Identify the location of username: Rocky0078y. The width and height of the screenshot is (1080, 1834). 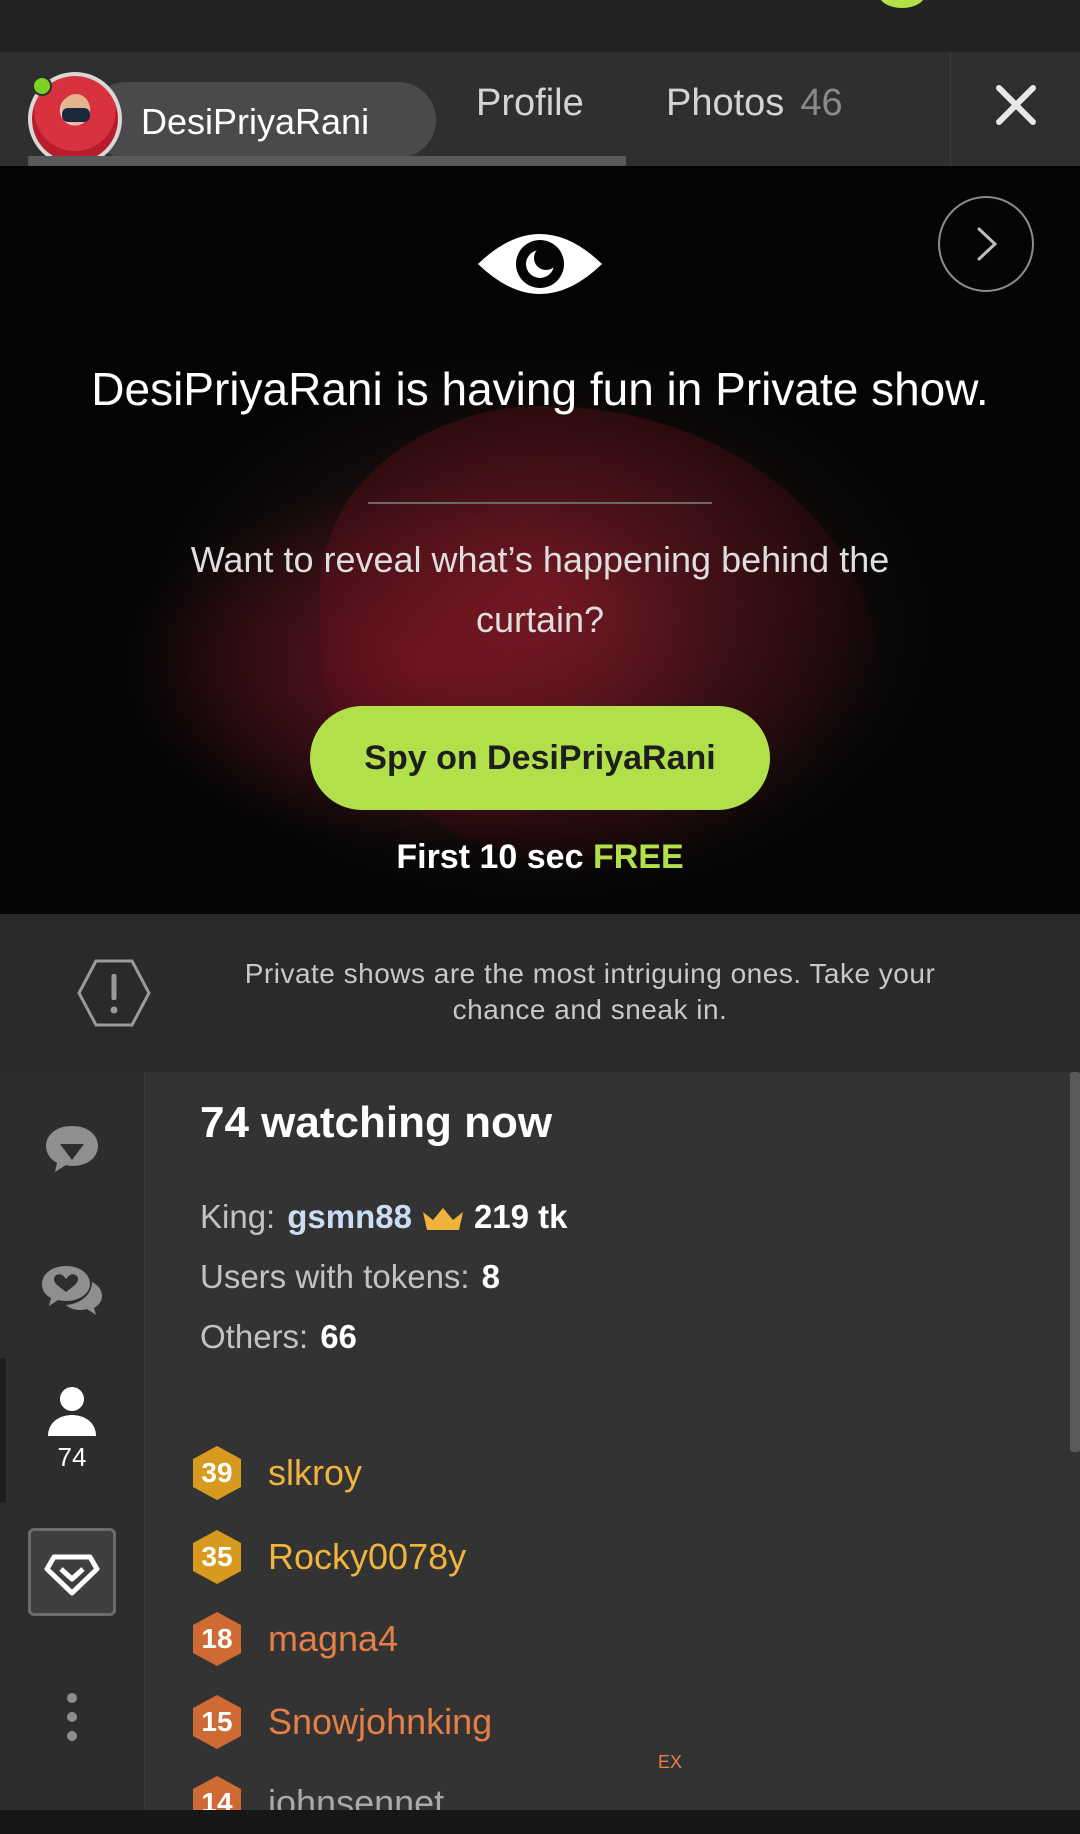
(367, 1556).